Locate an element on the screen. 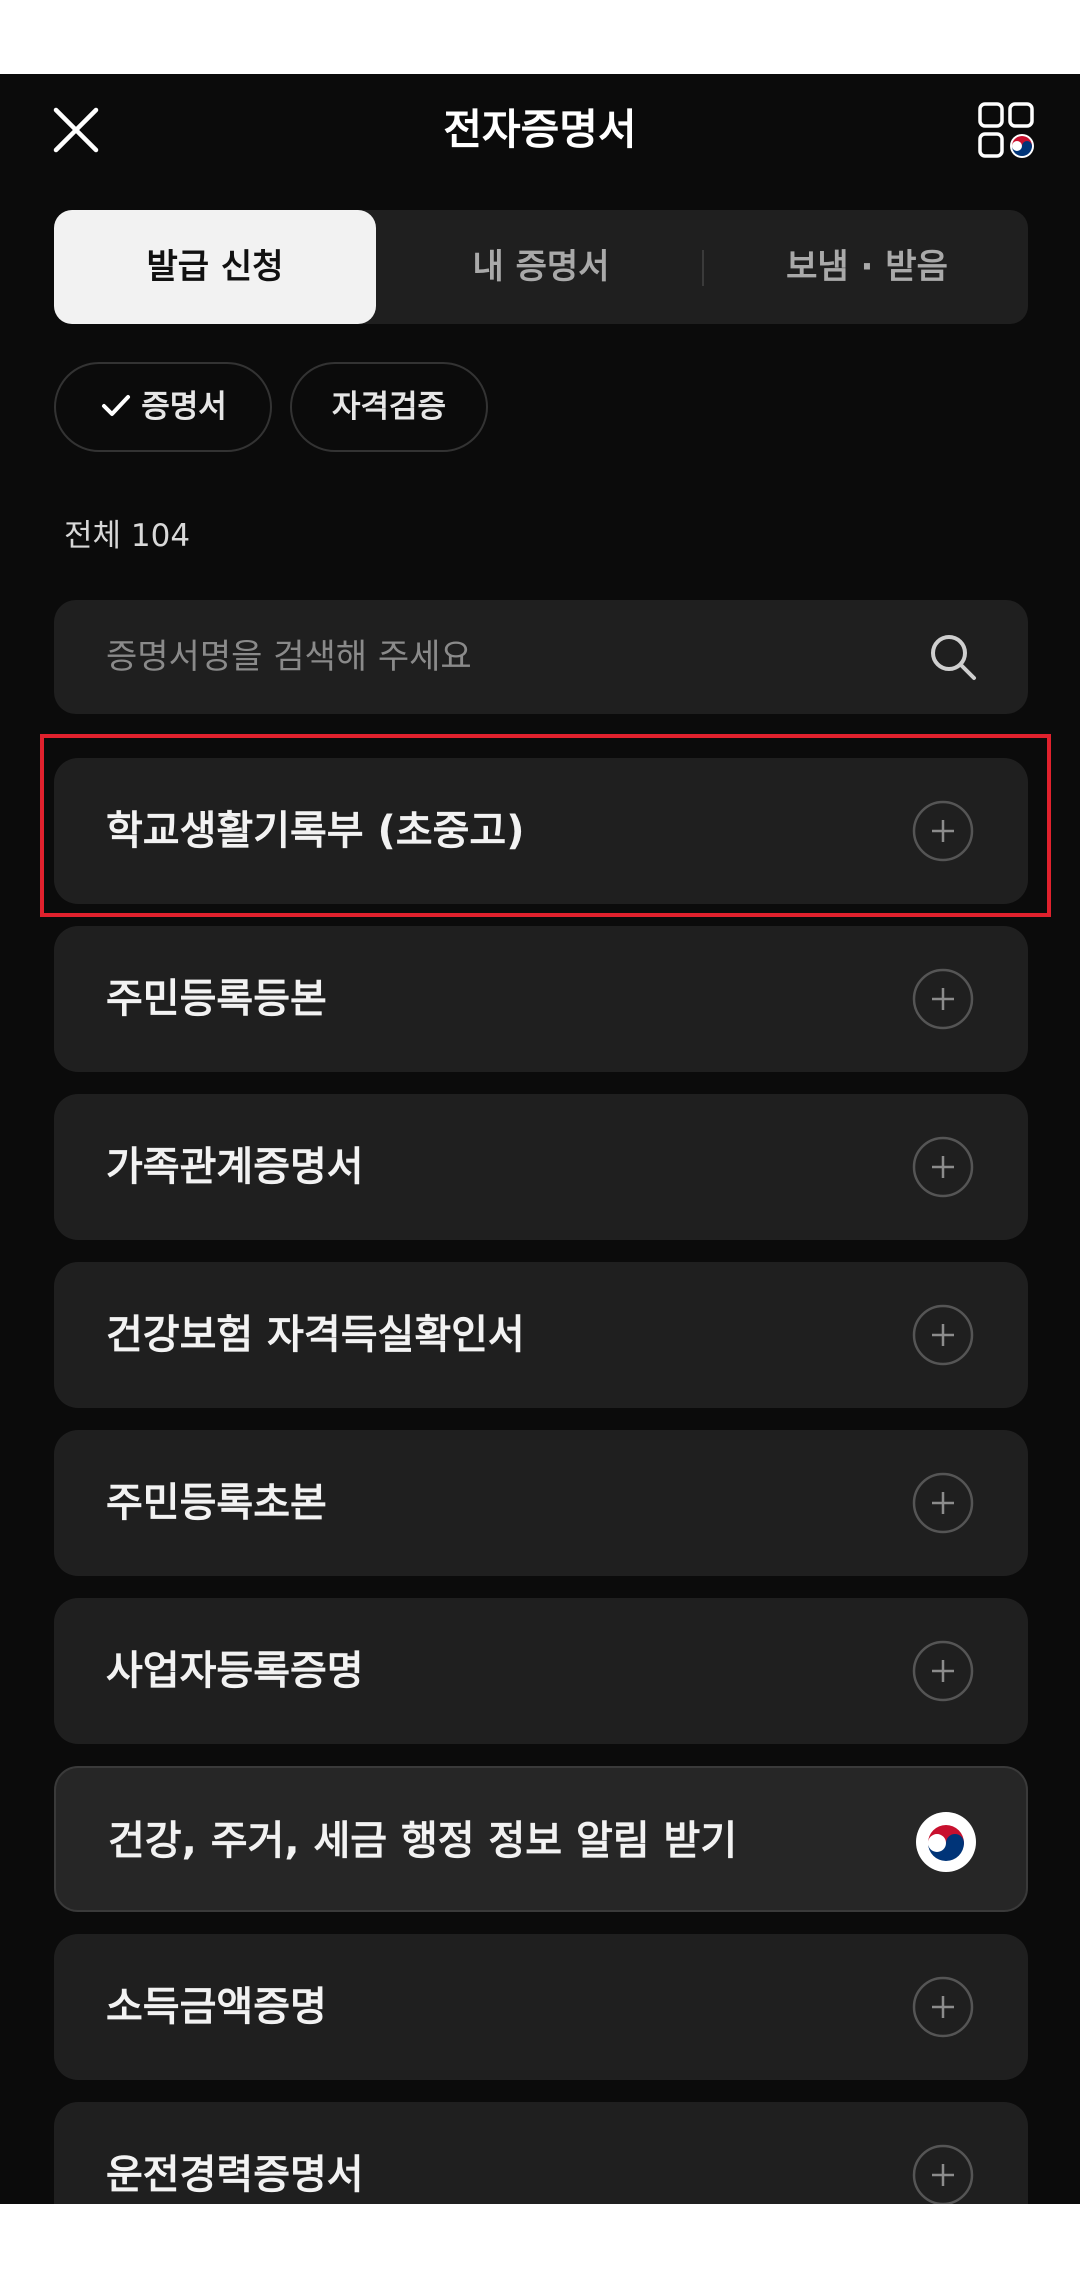 The width and height of the screenshot is (1080, 2280). korea-emblem-icon is located at coordinates (946, 1842).